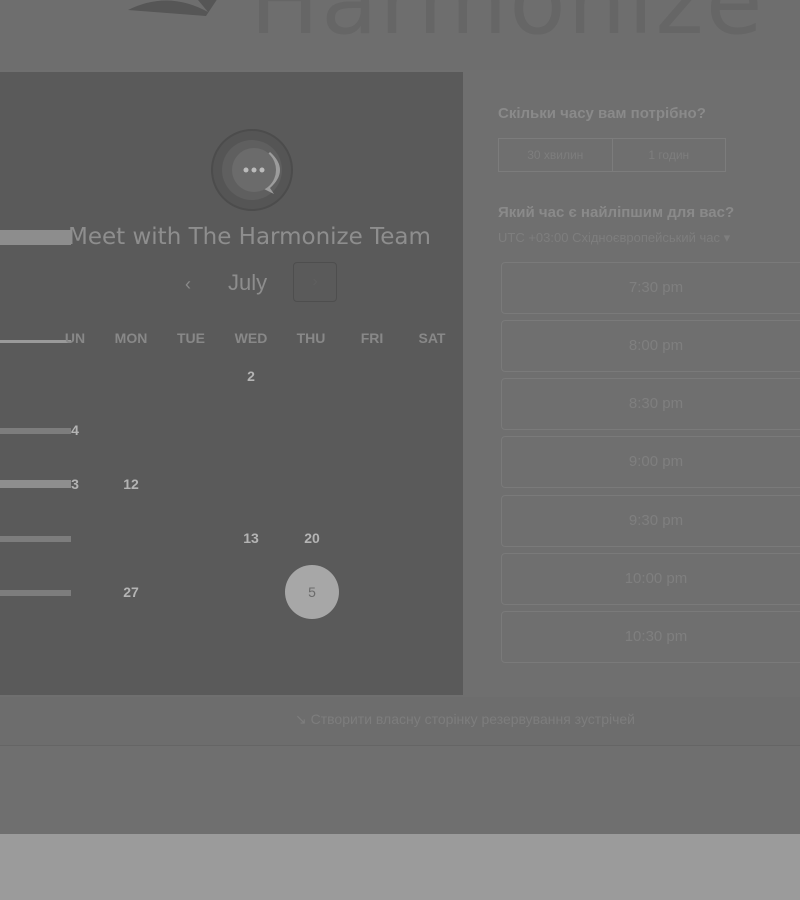 This screenshot has width=800, height=900. What do you see at coordinates (249, 237) in the screenshot?
I see `page-title: Meet with The Harmonize Team` at bounding box center [249, 237].